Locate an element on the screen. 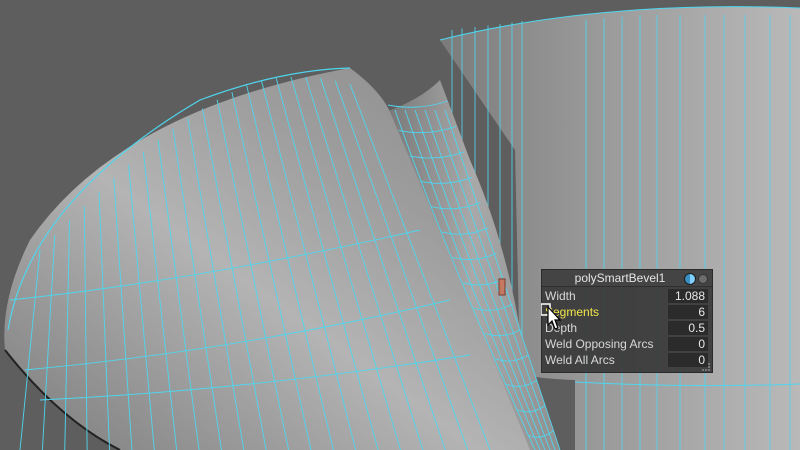  selected-edge-handle is located at coordinates (502, 287).